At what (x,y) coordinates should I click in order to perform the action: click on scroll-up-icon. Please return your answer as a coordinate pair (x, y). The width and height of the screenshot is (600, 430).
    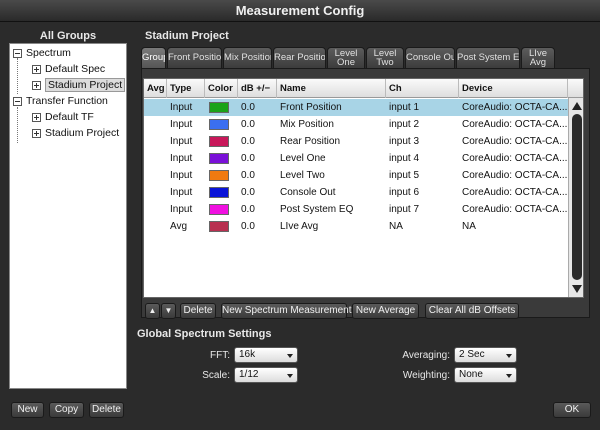
    Looking at the image, I should click on (577, 106).